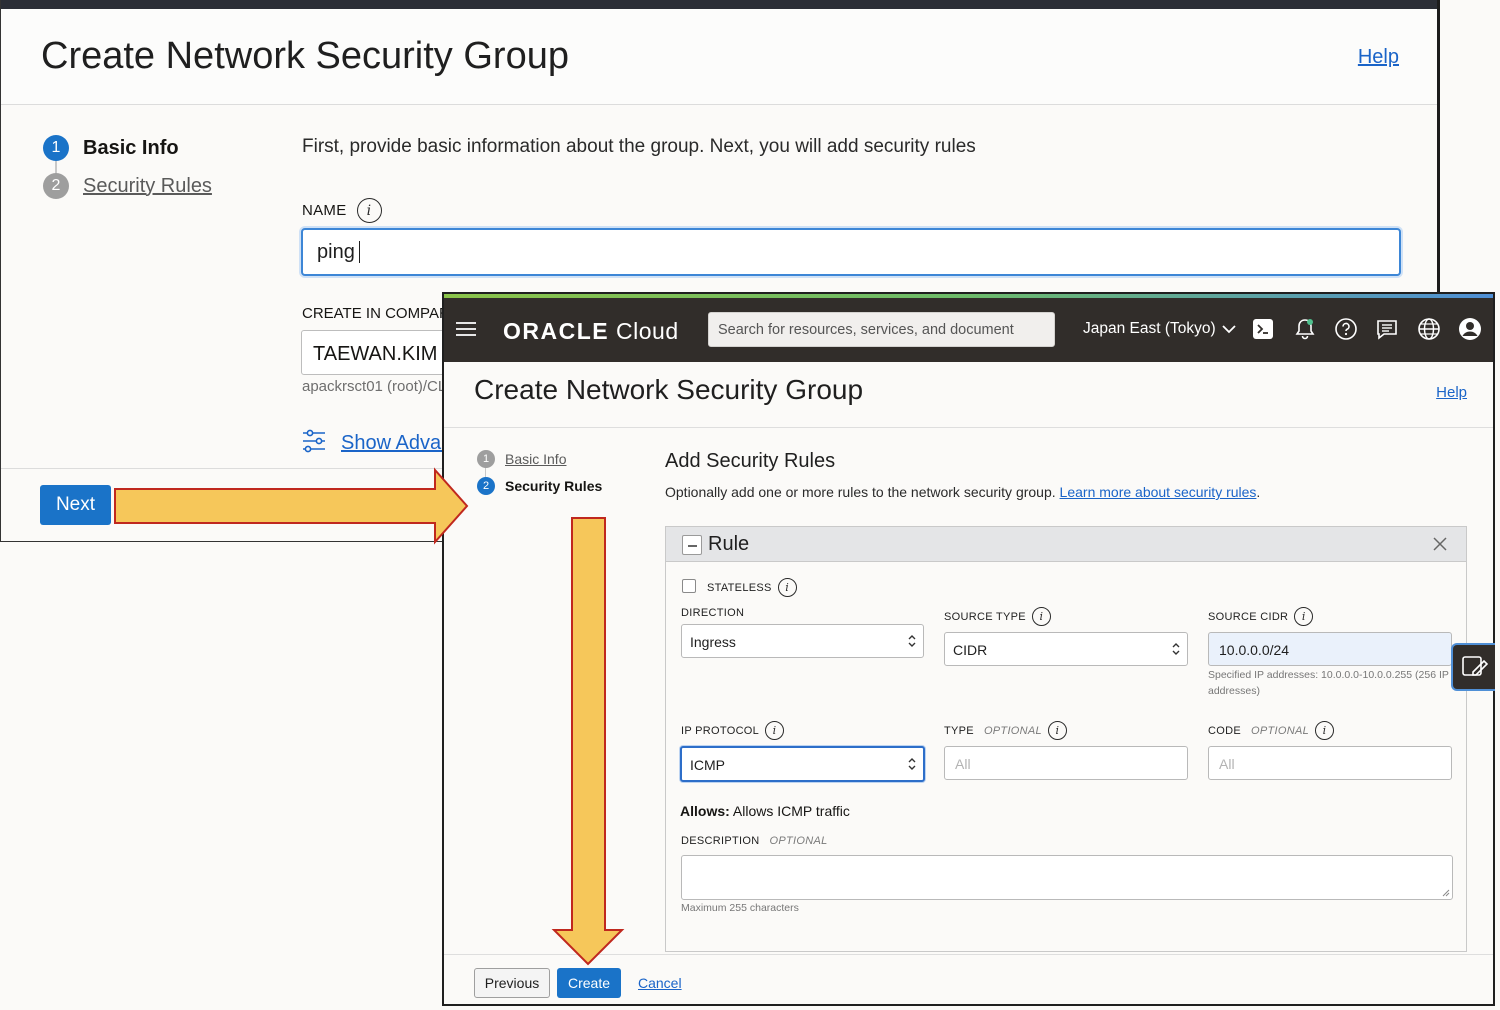 This screenshot has height=1010, width=1500. What do you see at coordinates (394, 443) in the screenshot?
I see `show-advanced-link: Show Advar` at bounding box center [394, 443].